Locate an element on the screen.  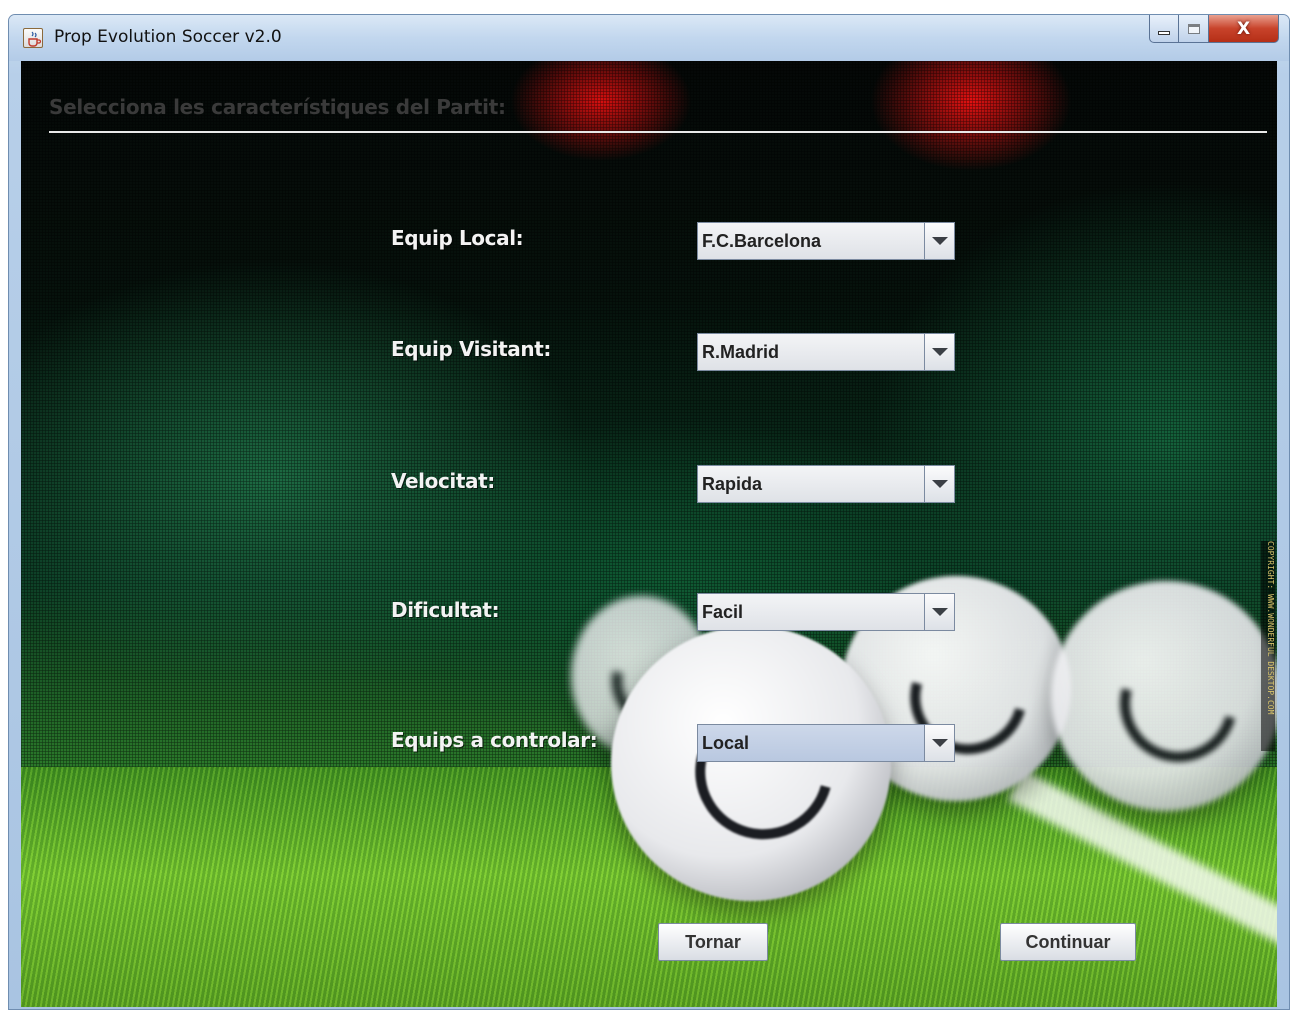
speed-select: Rapida is located at coordinates (826, 484).